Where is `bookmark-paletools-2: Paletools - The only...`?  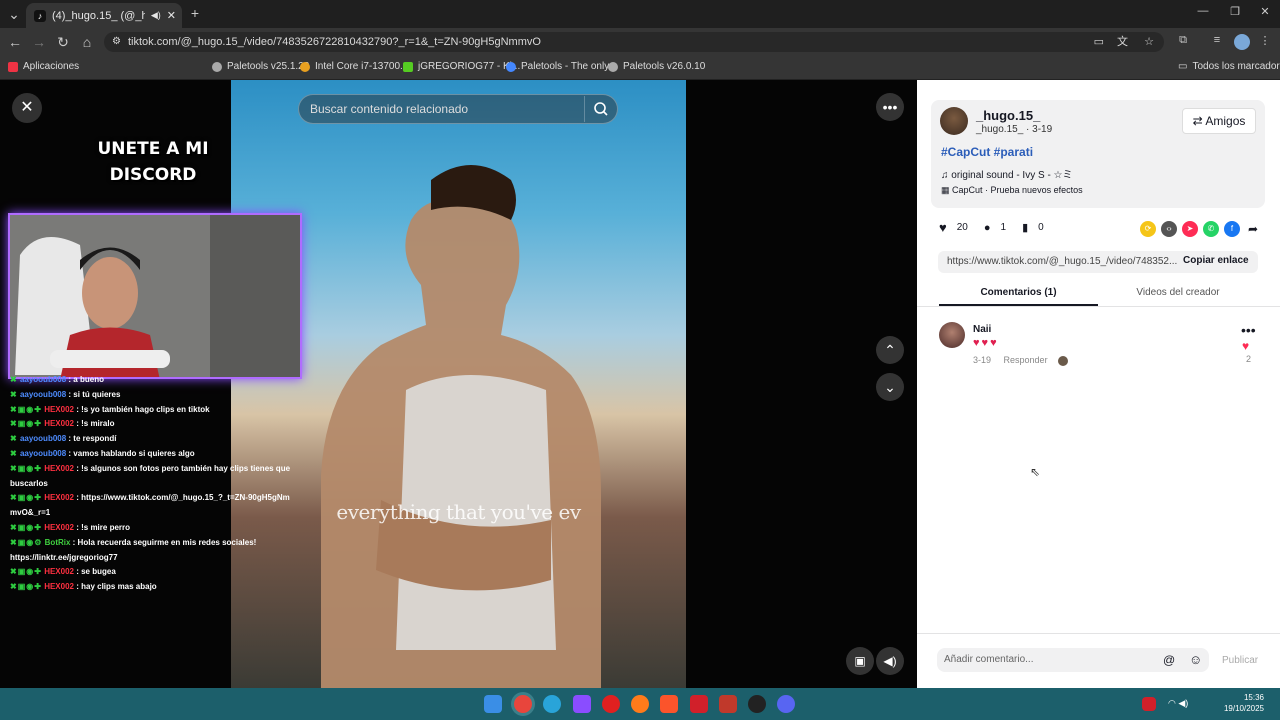
bookmark-paletools-2: Paletools - The only... is located at coordinates (561, 66).